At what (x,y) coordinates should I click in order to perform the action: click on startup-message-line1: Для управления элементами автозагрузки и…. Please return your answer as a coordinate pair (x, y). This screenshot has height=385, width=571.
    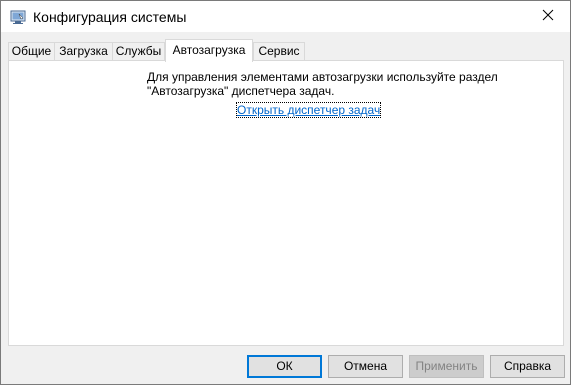
    Looking at the image, I should click on (322, 77).